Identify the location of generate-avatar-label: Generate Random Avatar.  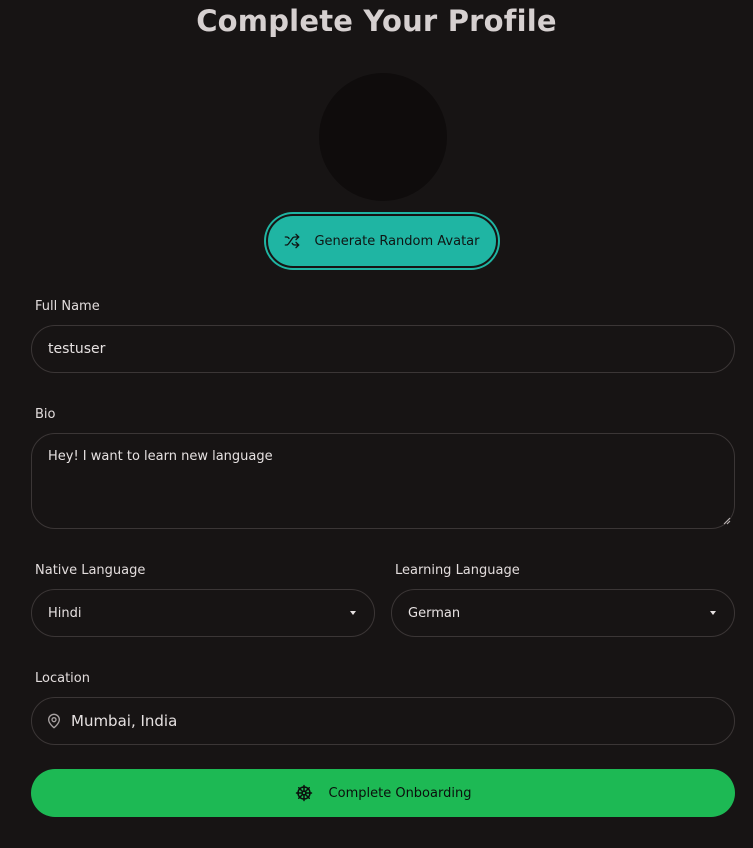
(397, 241).